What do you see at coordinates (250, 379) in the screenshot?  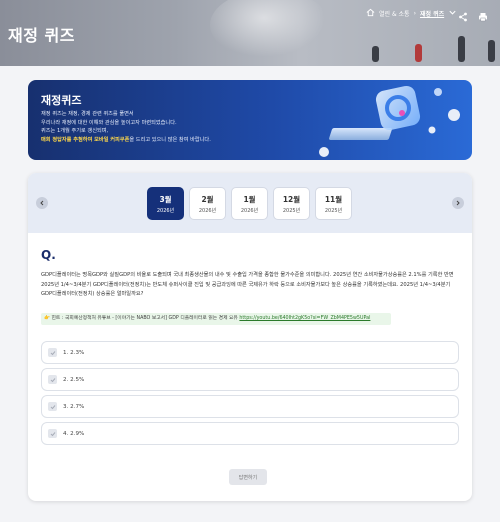 I see `answer-option: 2. 2.5%` at bounding box center [250, 379].